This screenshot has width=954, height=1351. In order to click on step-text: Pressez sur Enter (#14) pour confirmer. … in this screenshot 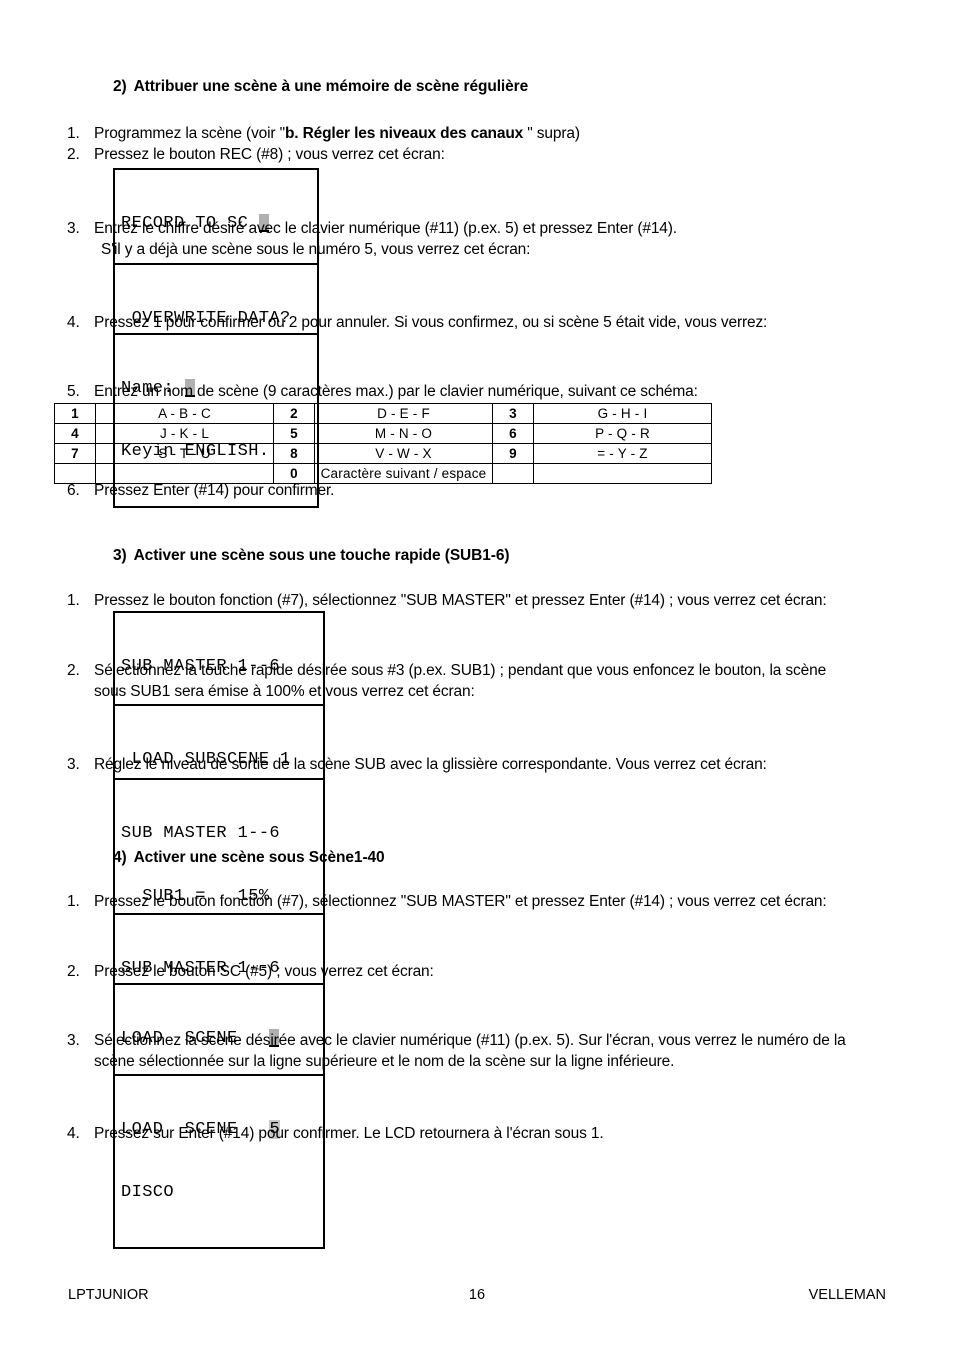, I will do `click(349, 1133)`.